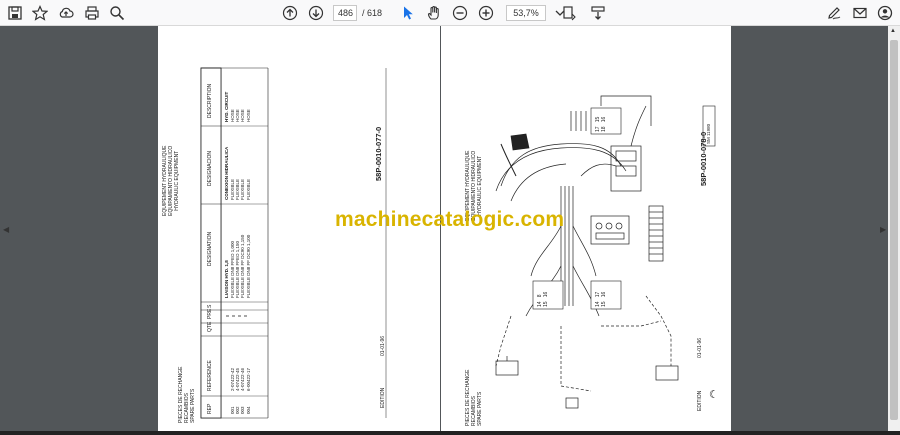  Describe the element at coordinates (66, 13) in the screenshot. I see `cloud-upload-icon` at that location.